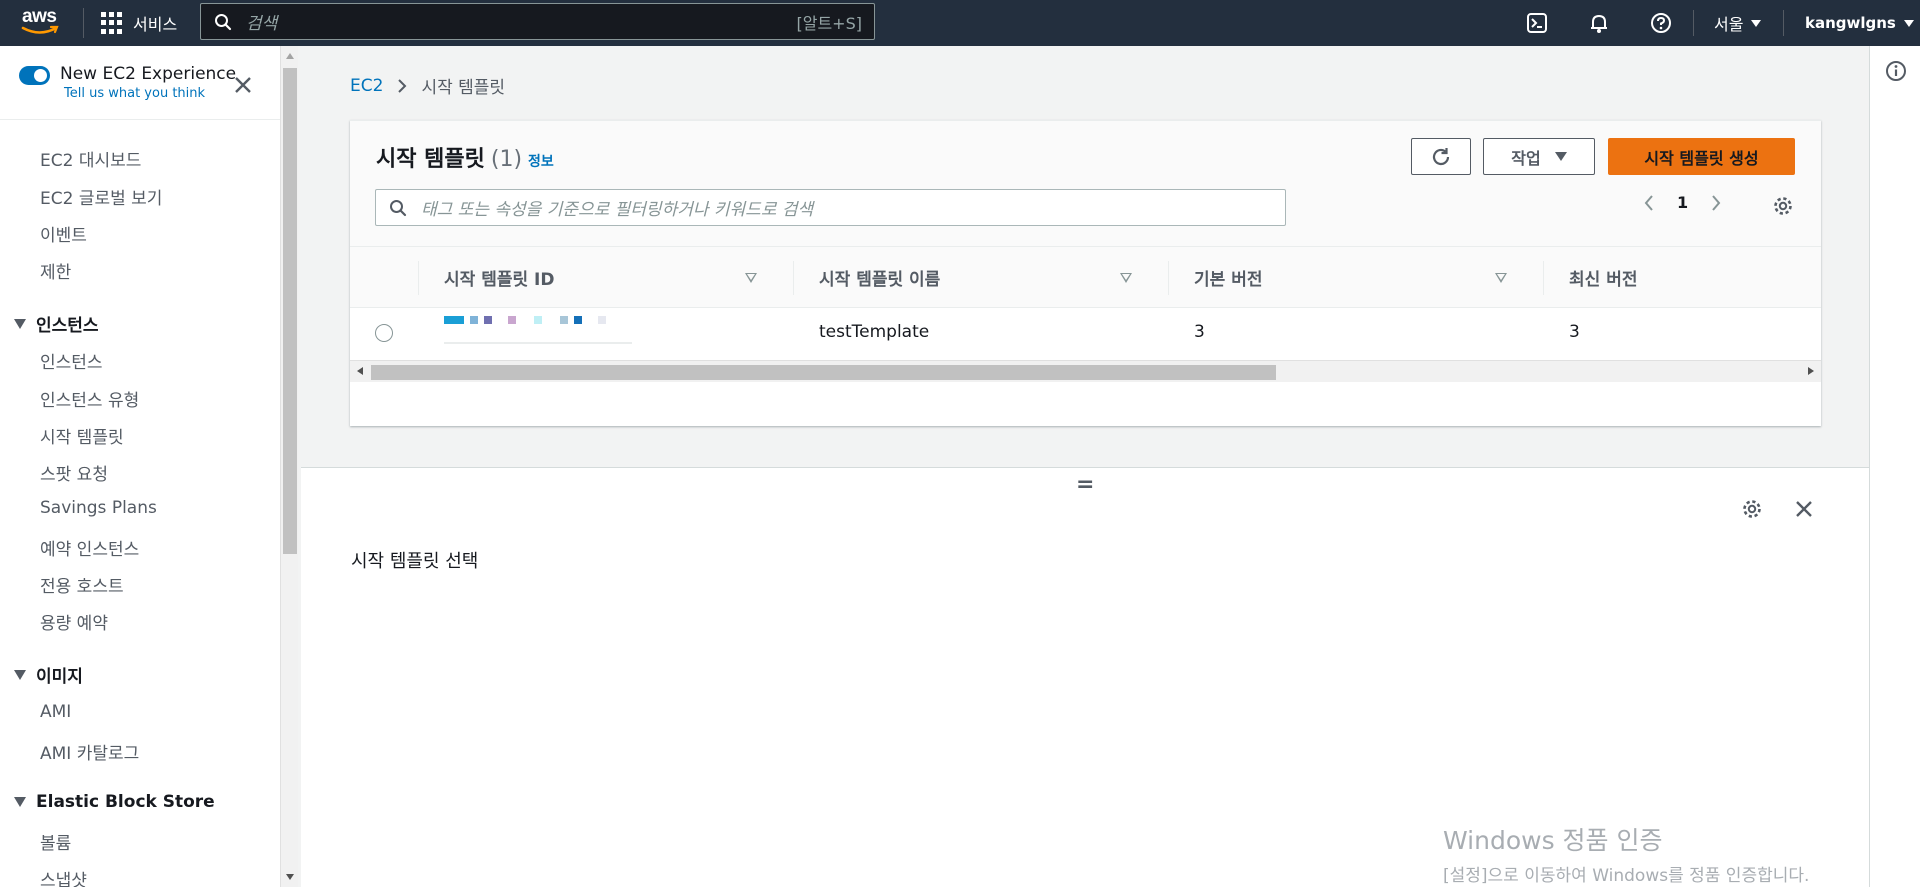  Describe the element at coordinates (83, 23) in the screenshot. I see `nav-separator` at that location.